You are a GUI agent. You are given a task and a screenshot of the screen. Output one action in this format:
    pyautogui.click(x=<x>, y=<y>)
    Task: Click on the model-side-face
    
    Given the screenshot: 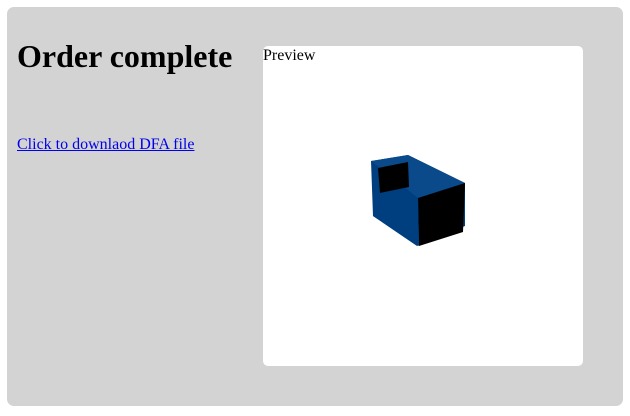 What is the action you would take?
    pyautogui.click(x=396, y=219)
    